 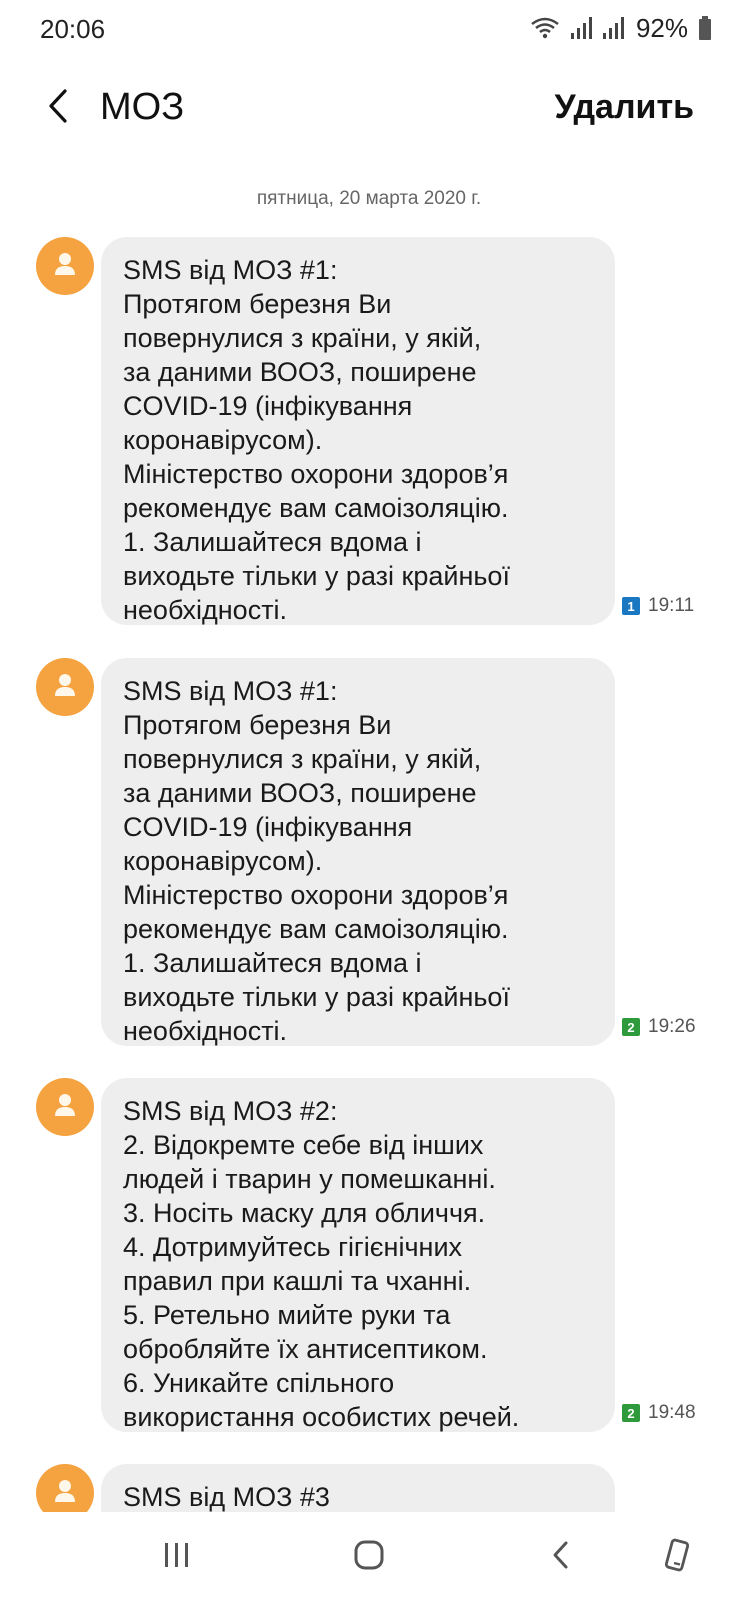 I want to click on rotate-icon, so click(x=677, y=1557).